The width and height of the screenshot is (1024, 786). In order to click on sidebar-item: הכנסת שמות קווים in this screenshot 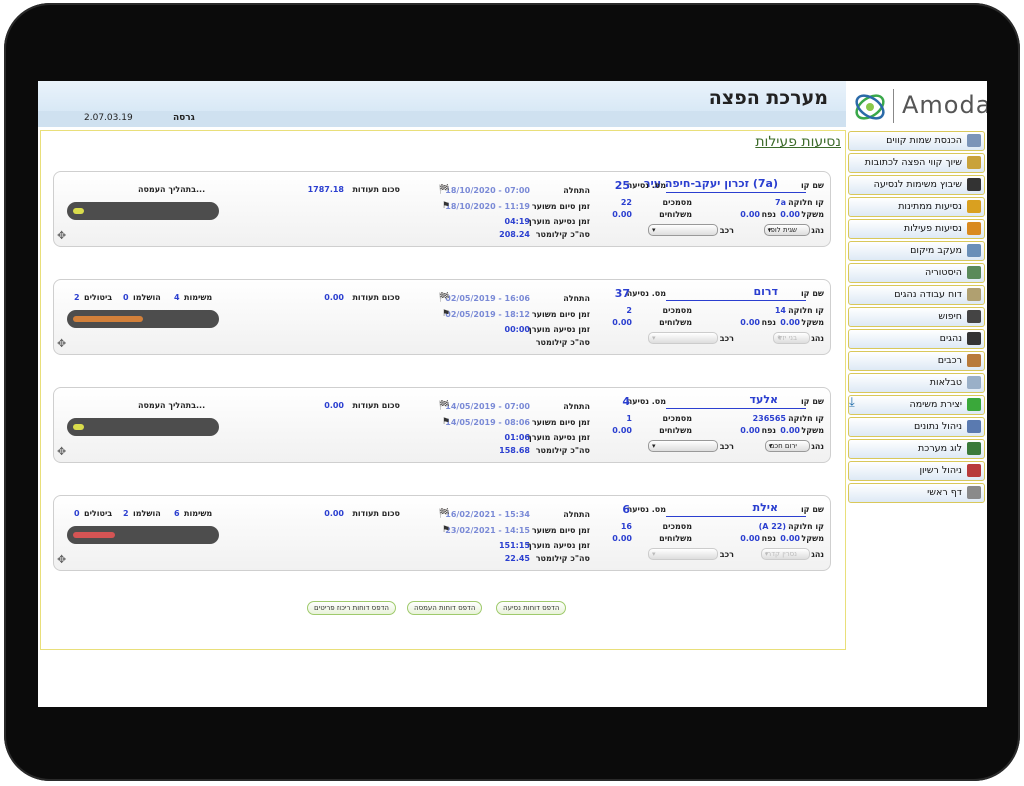, I will do `click(916, 141)`.